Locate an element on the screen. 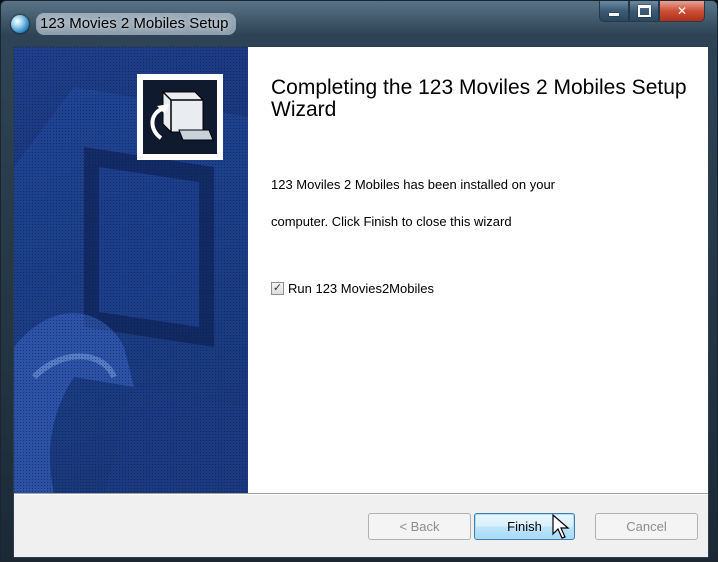 The image size is (718, 562). minimize-button is located at coordinates (614, 11).